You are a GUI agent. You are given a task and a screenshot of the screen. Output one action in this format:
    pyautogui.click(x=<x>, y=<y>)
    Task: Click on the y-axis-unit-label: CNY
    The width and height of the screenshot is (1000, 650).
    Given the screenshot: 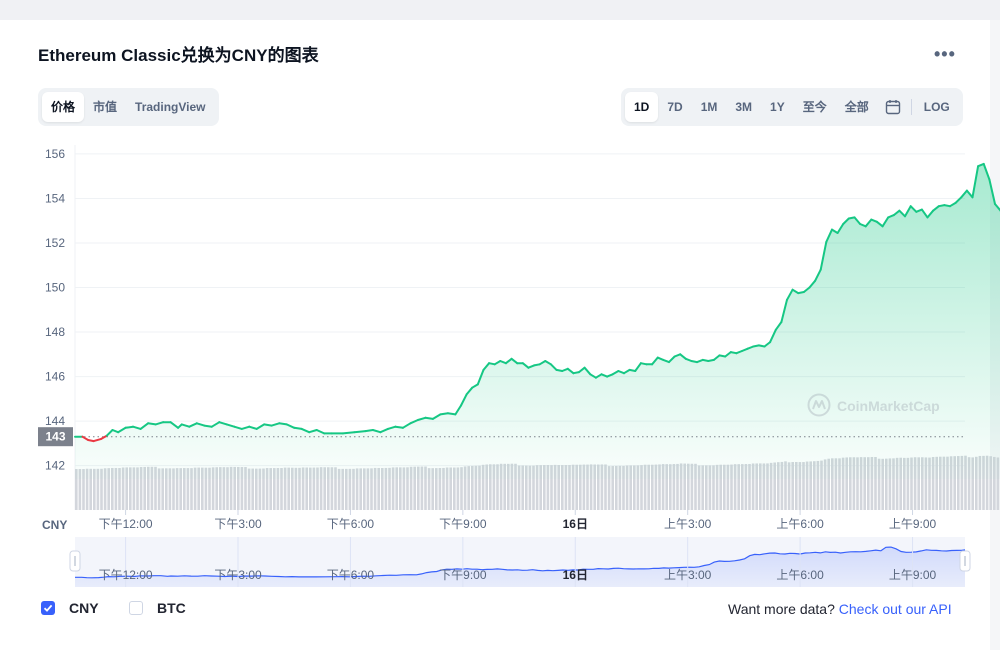 What is the action you would take?
    pyautogui.click(x=54, y=525)
    